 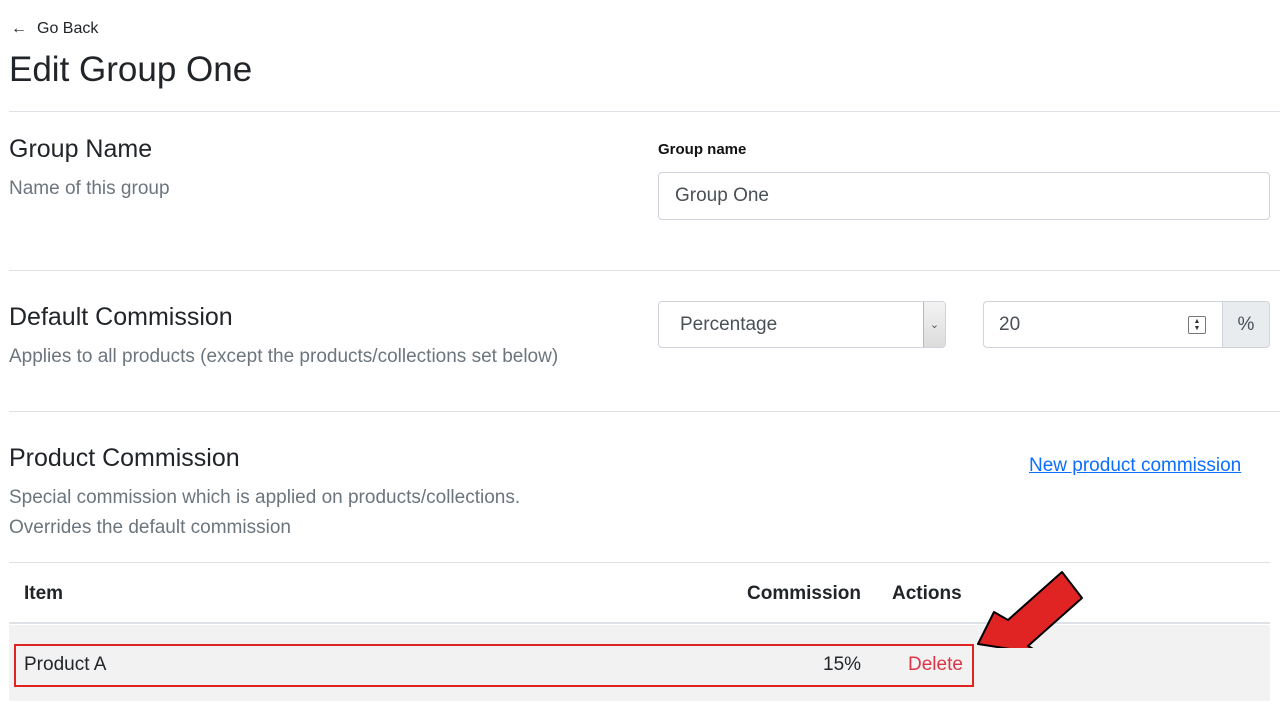 What do you see at coordinates (131, 69) in the screenshot?
I see `page-title: Edit Group One` at bounding box center [131, 69].